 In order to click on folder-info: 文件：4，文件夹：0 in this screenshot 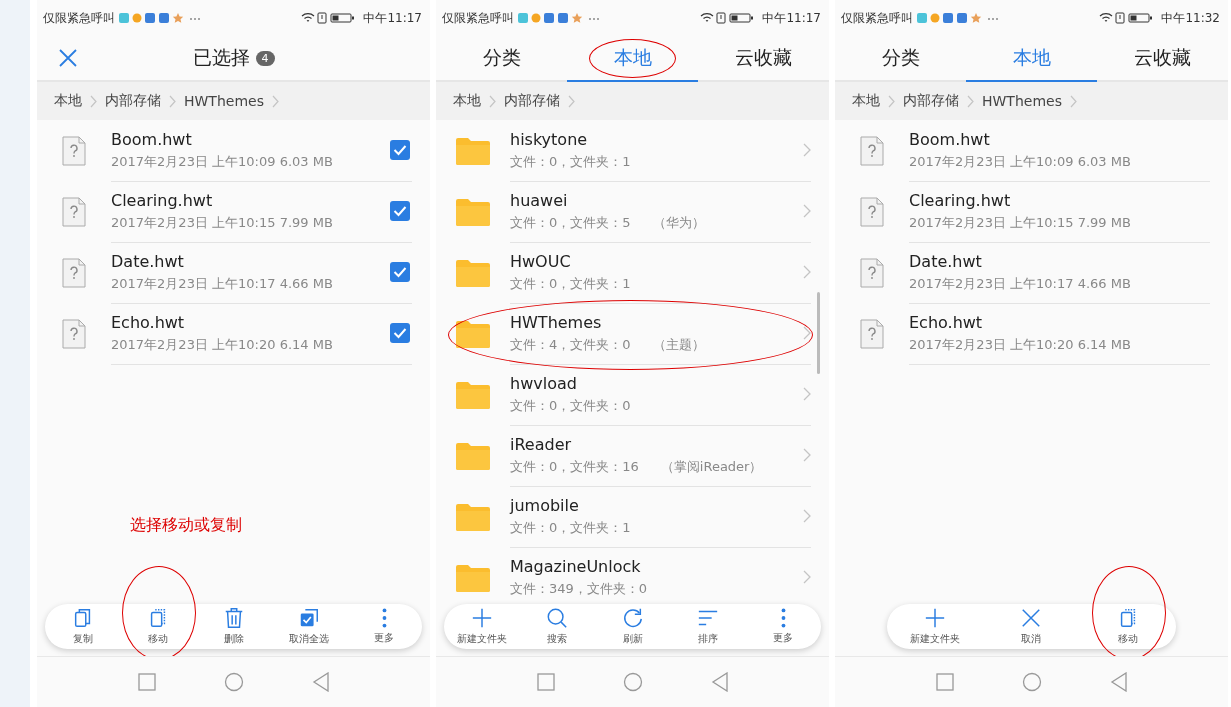, I will do `click(570, 344)`.